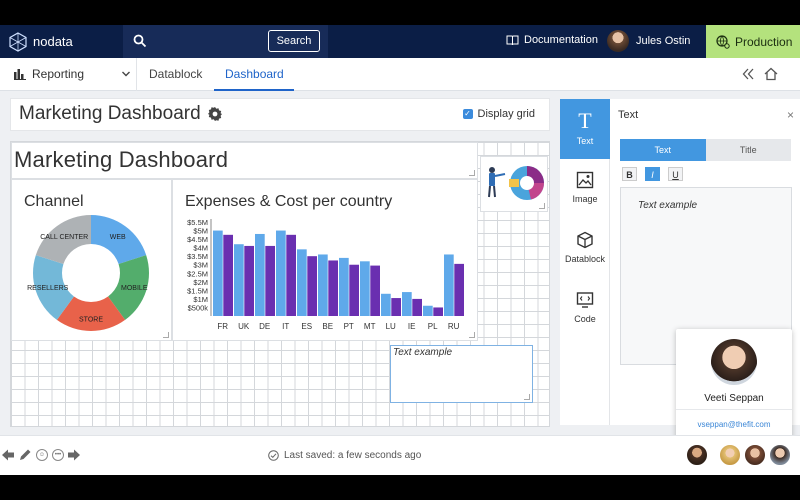  What do you see at coordinates (58, 74) in the screenshot?
I see `reporting-label: Reporting` at bounding box center [58, 74].